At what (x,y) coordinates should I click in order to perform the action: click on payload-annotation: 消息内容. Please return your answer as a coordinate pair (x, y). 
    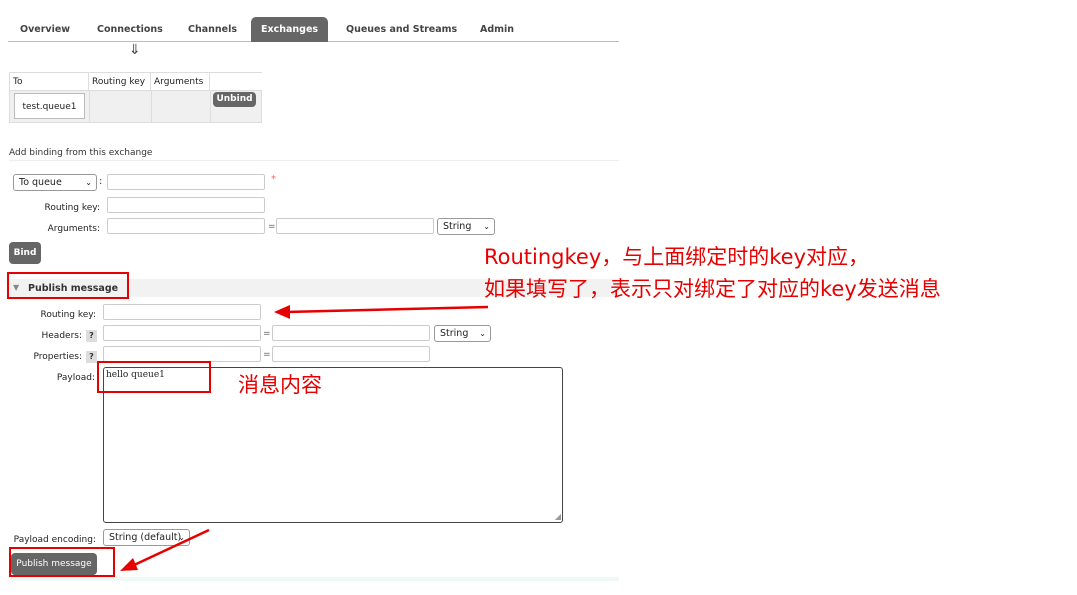
    Looking at the image, I should click on (280, 385).